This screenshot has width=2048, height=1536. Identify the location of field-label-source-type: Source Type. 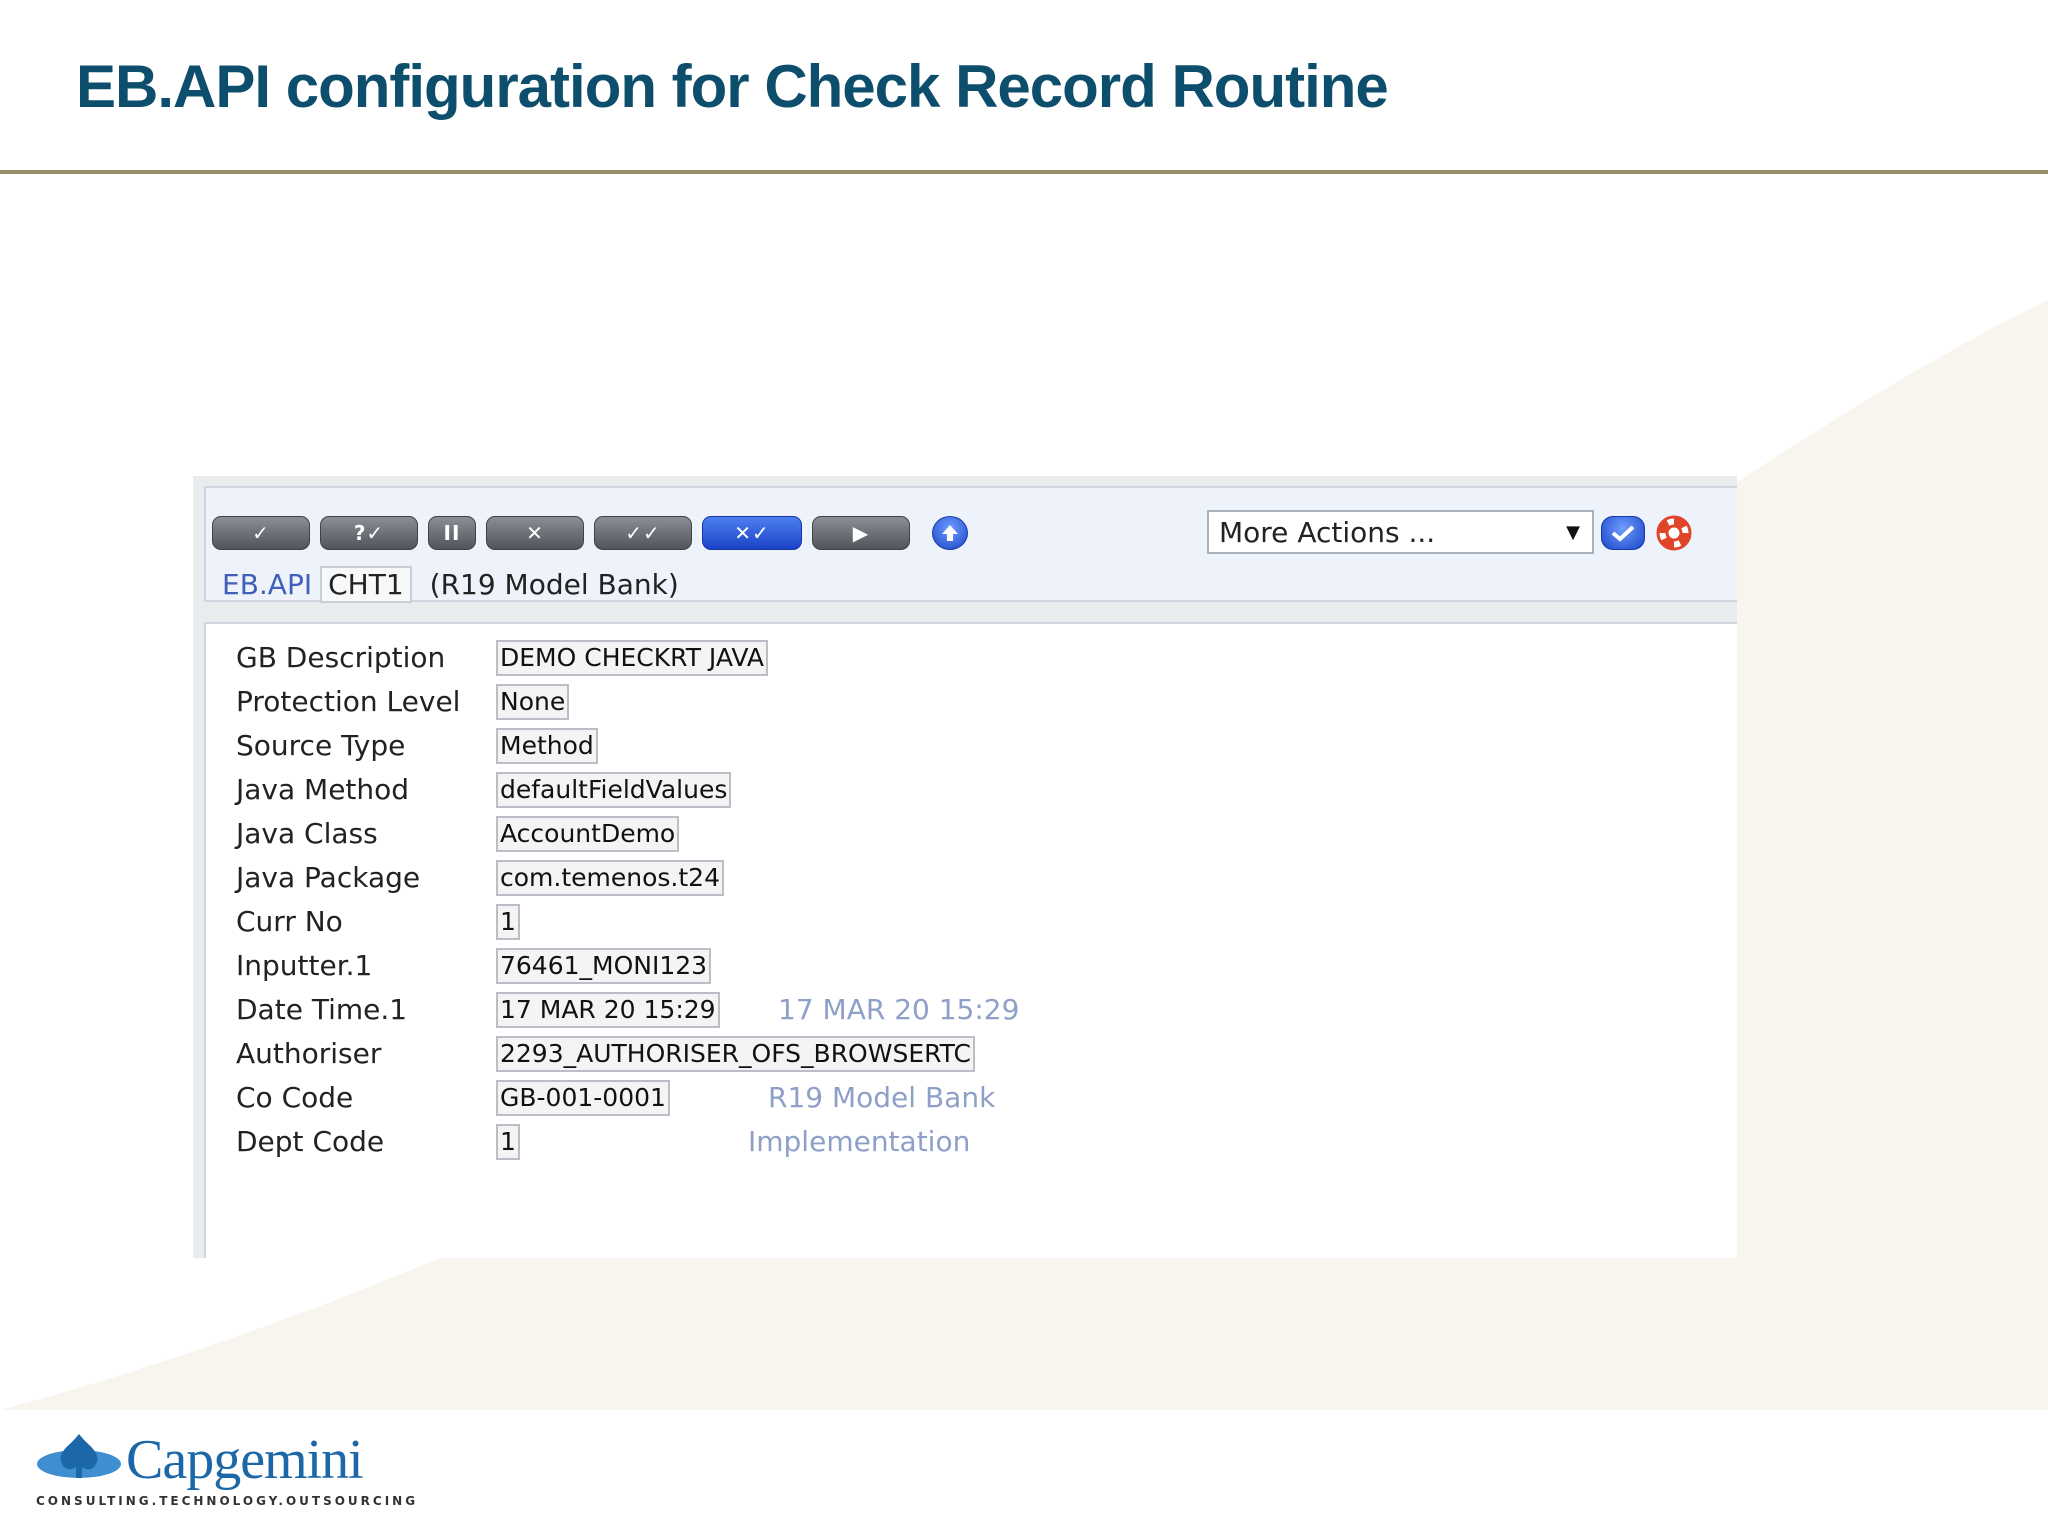
(321, 745).